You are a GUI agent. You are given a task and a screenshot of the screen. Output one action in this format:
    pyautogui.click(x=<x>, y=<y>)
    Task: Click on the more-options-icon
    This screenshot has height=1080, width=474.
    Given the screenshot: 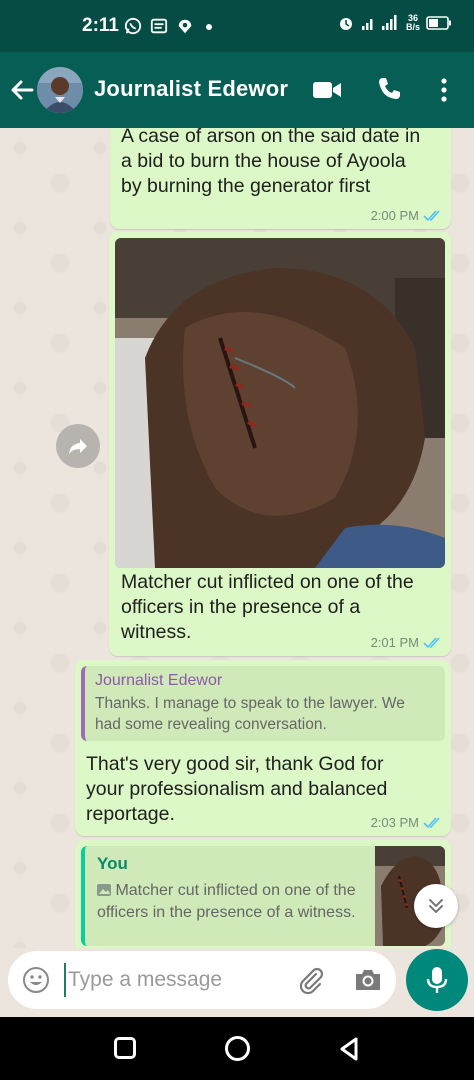 What is the action you would take?
    pyautogui.click(x=444, y=90)
    